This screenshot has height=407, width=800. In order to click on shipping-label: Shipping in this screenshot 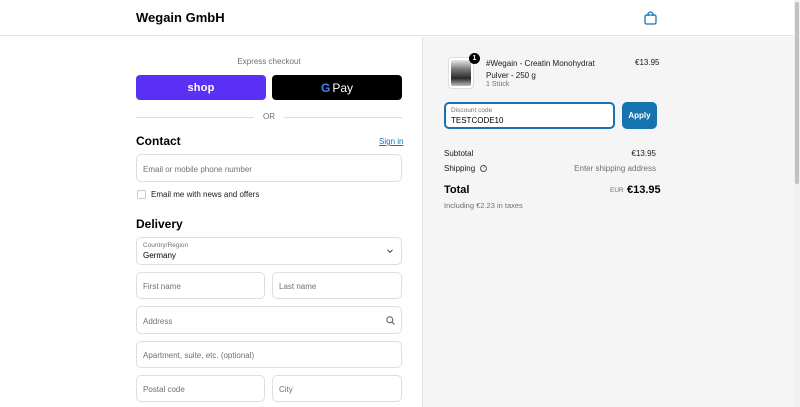, I will do `click(460, 168)`.